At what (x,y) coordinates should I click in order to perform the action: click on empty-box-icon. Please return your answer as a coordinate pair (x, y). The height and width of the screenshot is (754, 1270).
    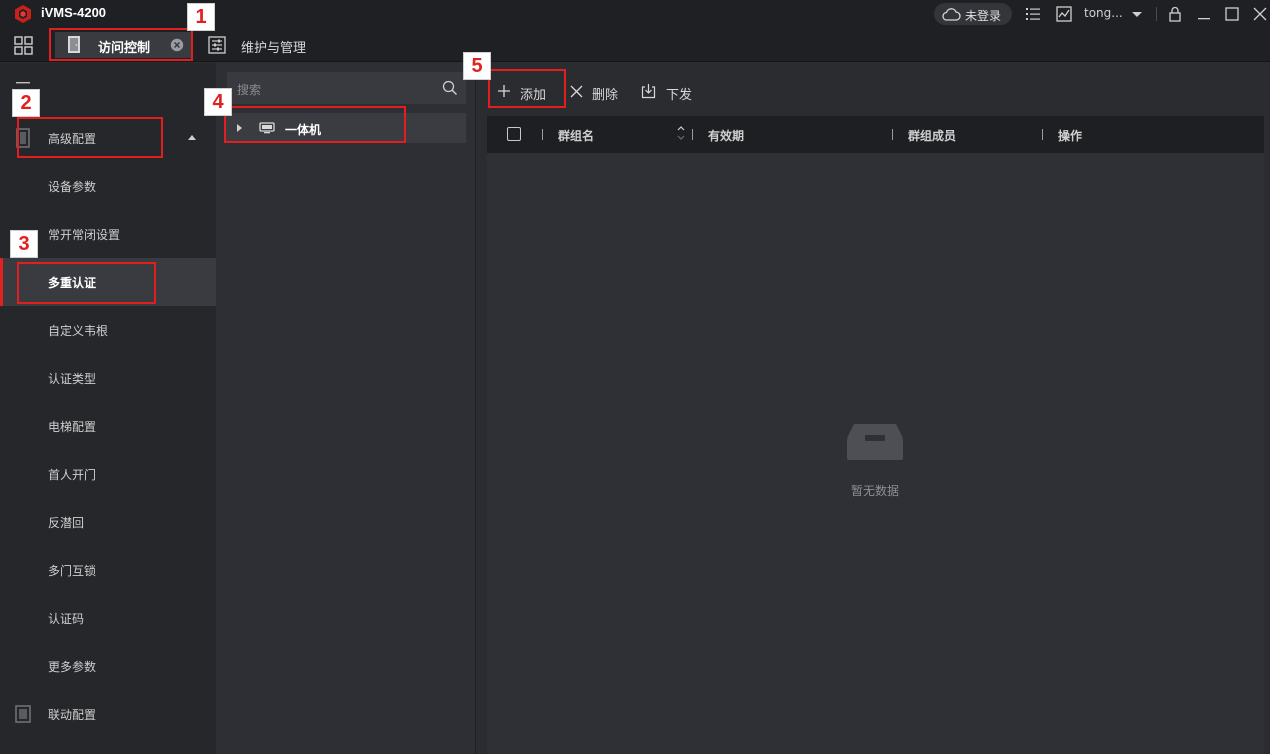
    Looking at the image, I should click on (875, 442).